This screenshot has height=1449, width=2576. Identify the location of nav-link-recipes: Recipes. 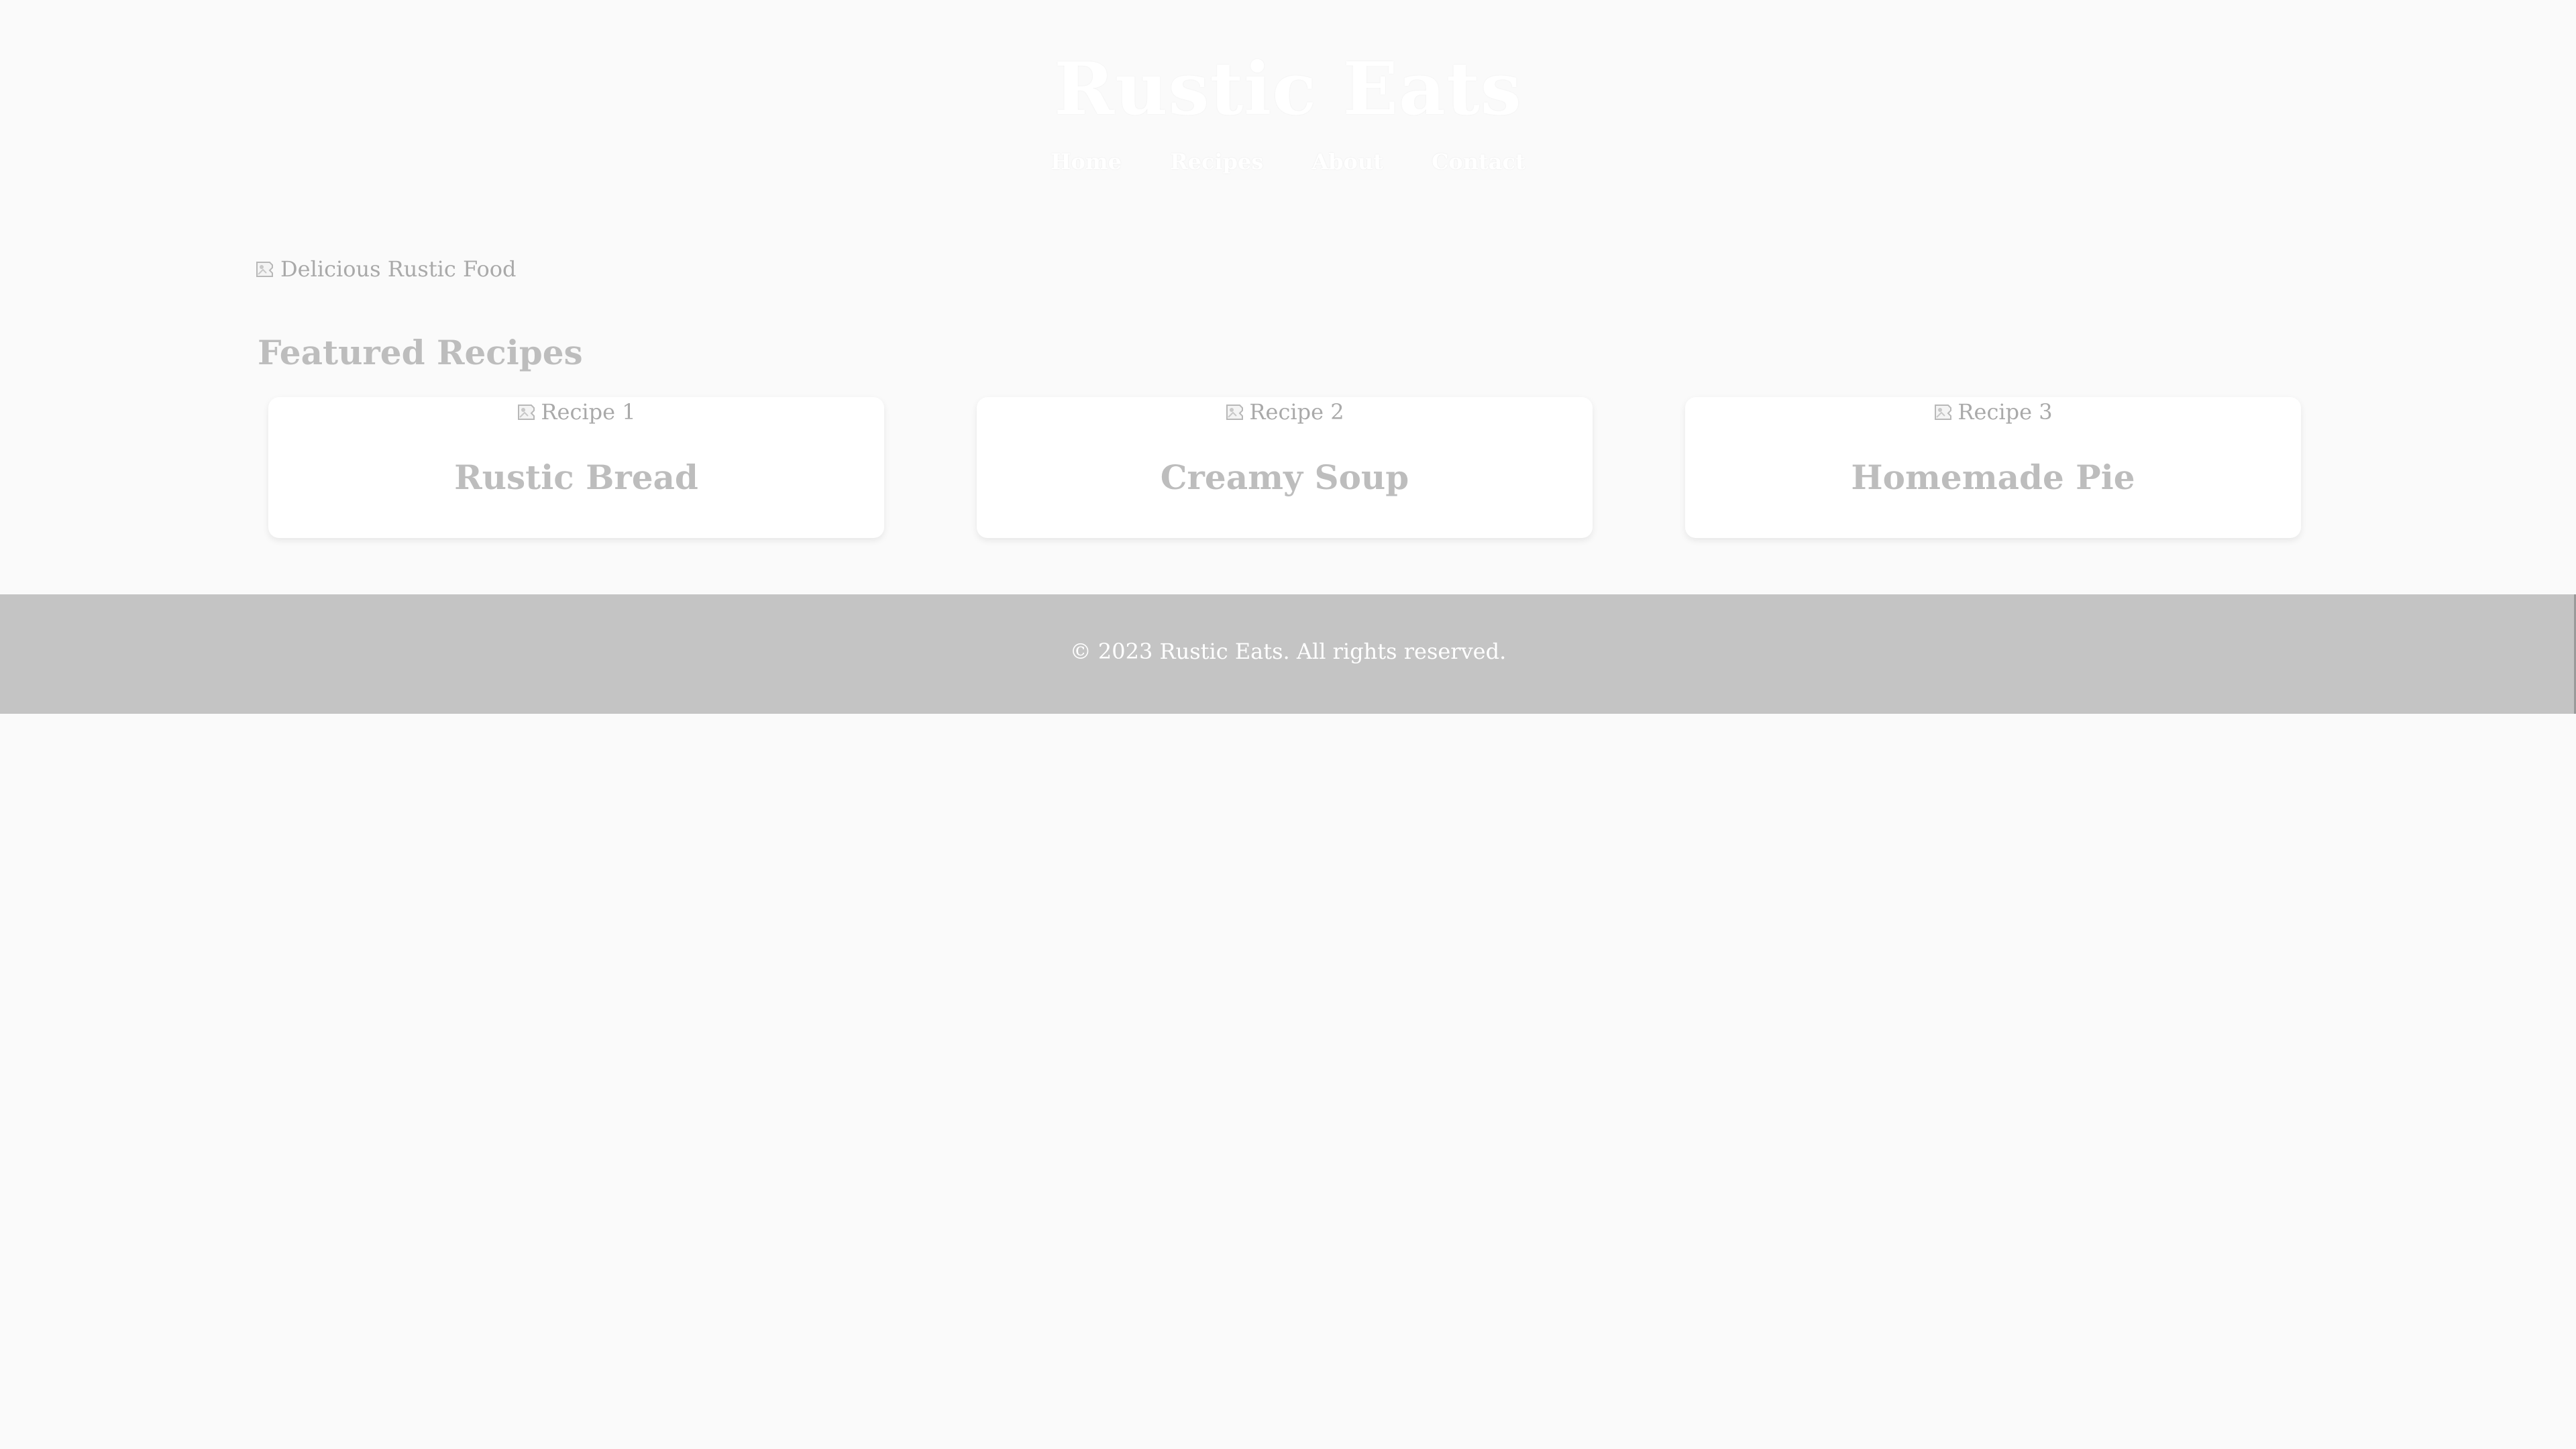
(1216, 161).